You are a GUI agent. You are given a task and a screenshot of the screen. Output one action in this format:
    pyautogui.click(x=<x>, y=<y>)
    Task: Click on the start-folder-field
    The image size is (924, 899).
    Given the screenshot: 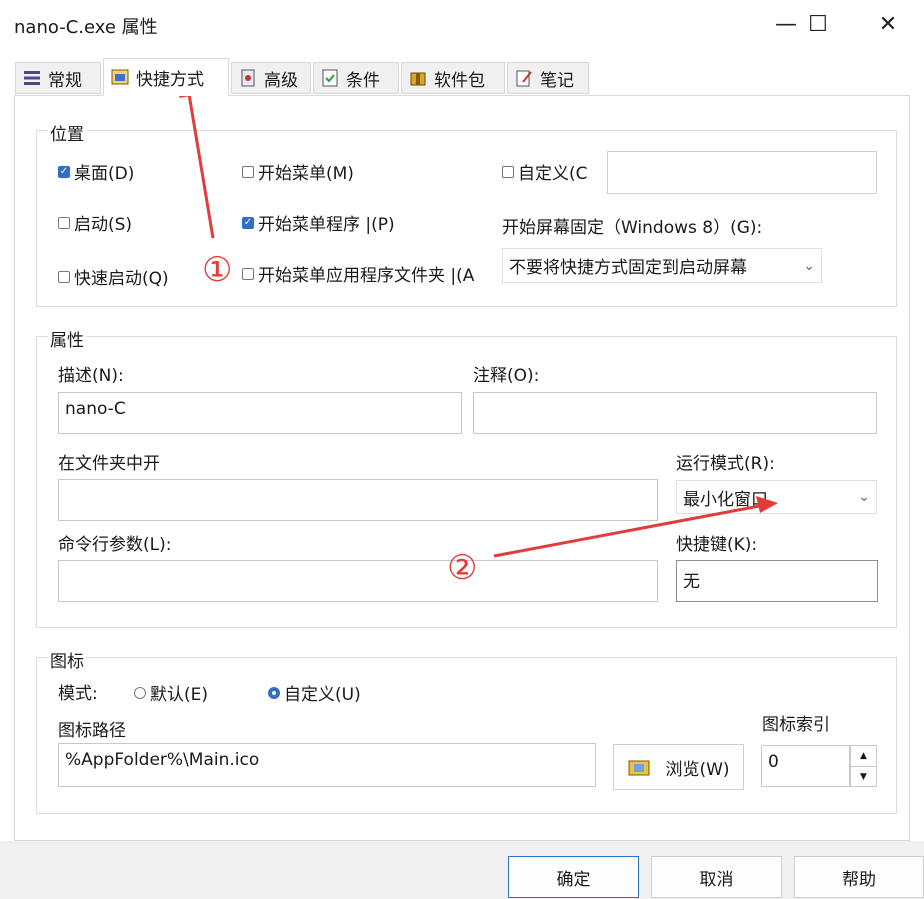 What is the action you would take?
    pyautogui.click(x=358, y=500)
    